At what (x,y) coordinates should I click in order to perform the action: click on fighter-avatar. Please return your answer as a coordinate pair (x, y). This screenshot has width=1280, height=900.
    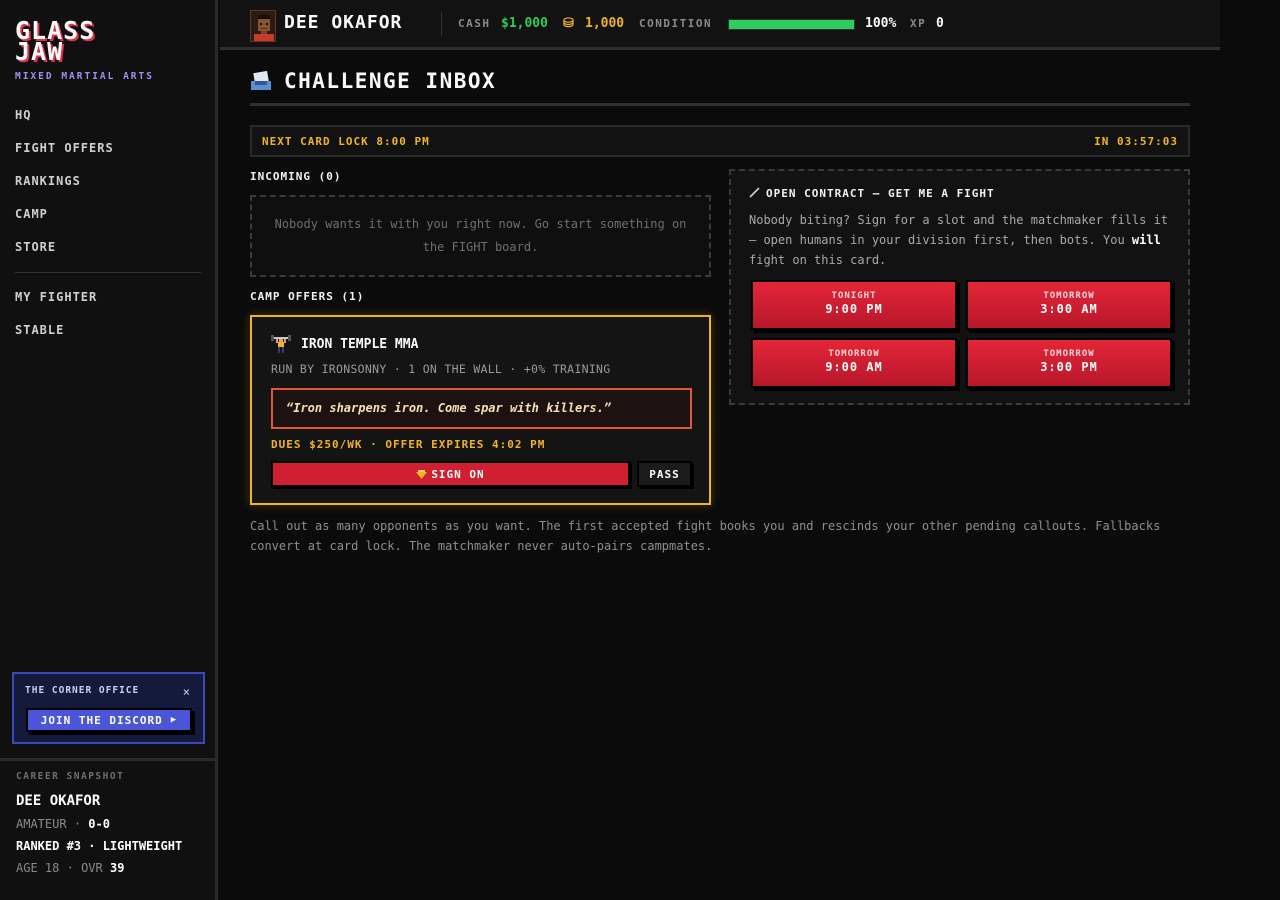
    Looking at the image, I should click on (263, 26).